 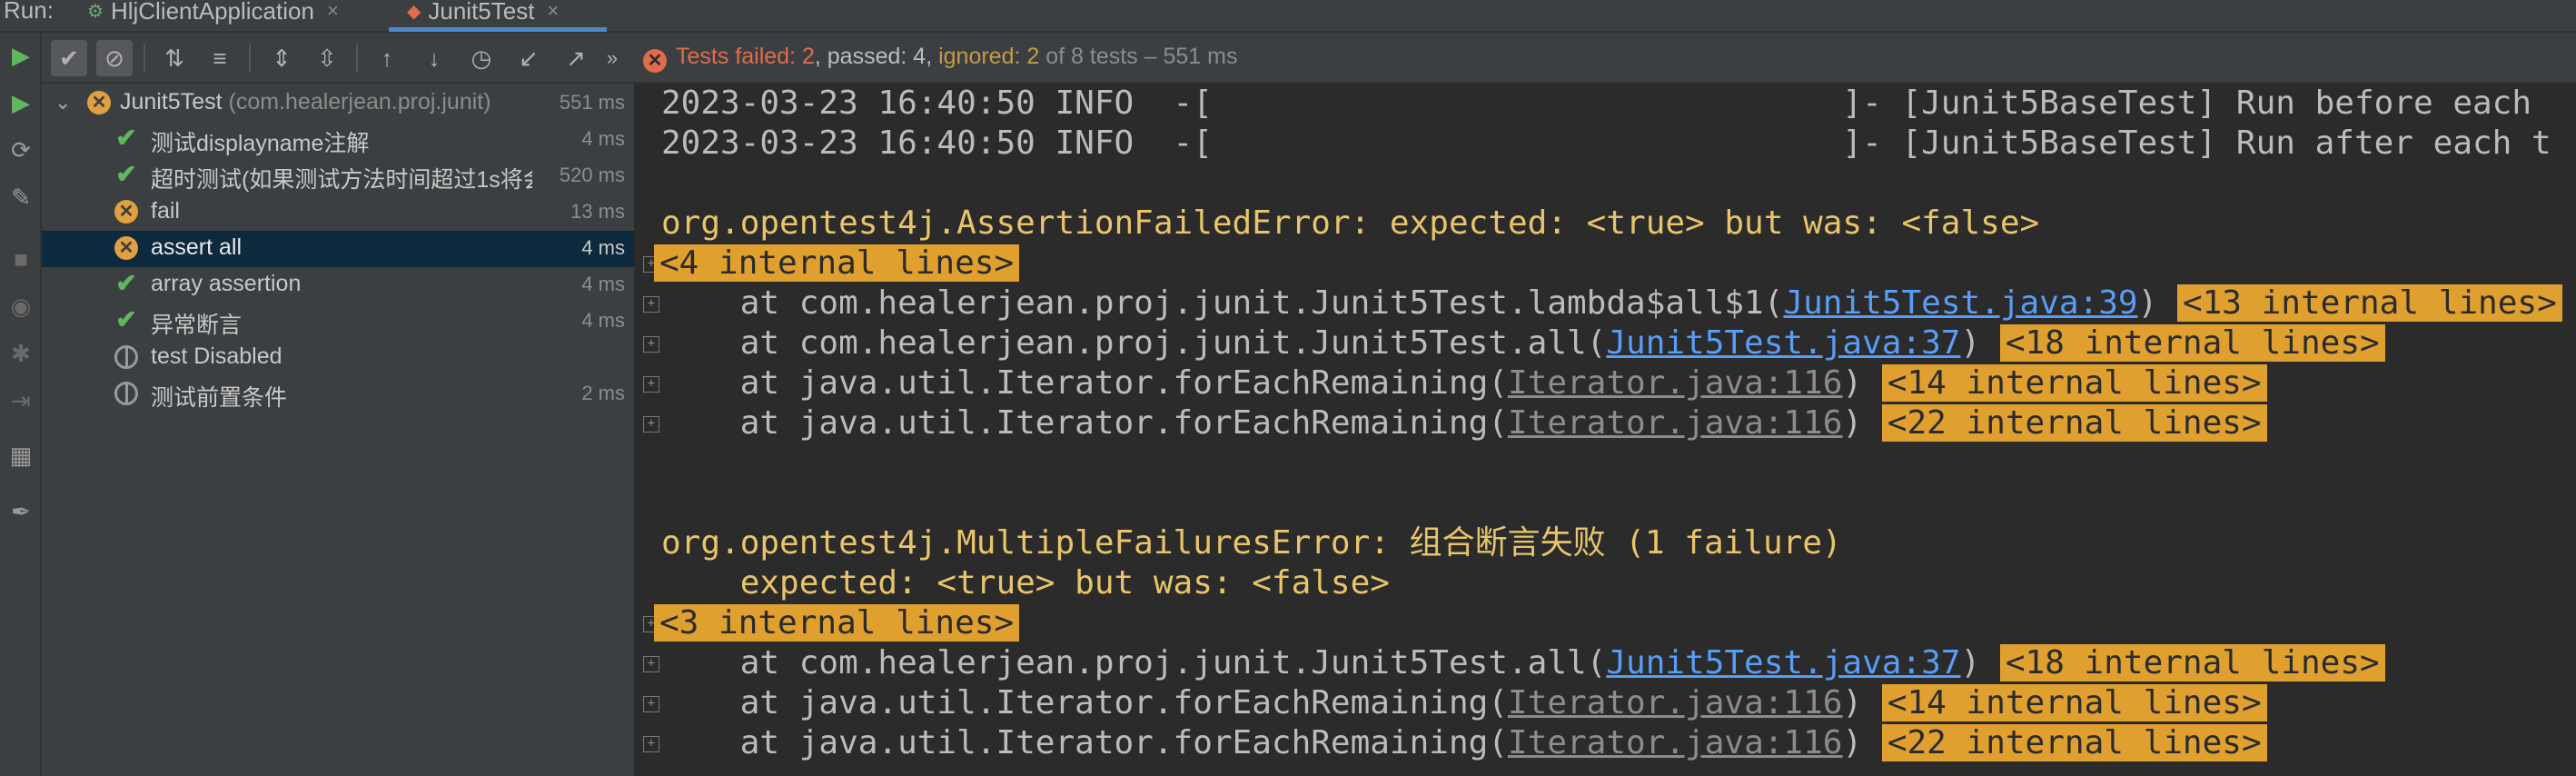 What do you see at coordinates (21, 150) in the screenshot?
I see `toggle-auto-test-icon: ⟳` at bounding box center [21, 150].